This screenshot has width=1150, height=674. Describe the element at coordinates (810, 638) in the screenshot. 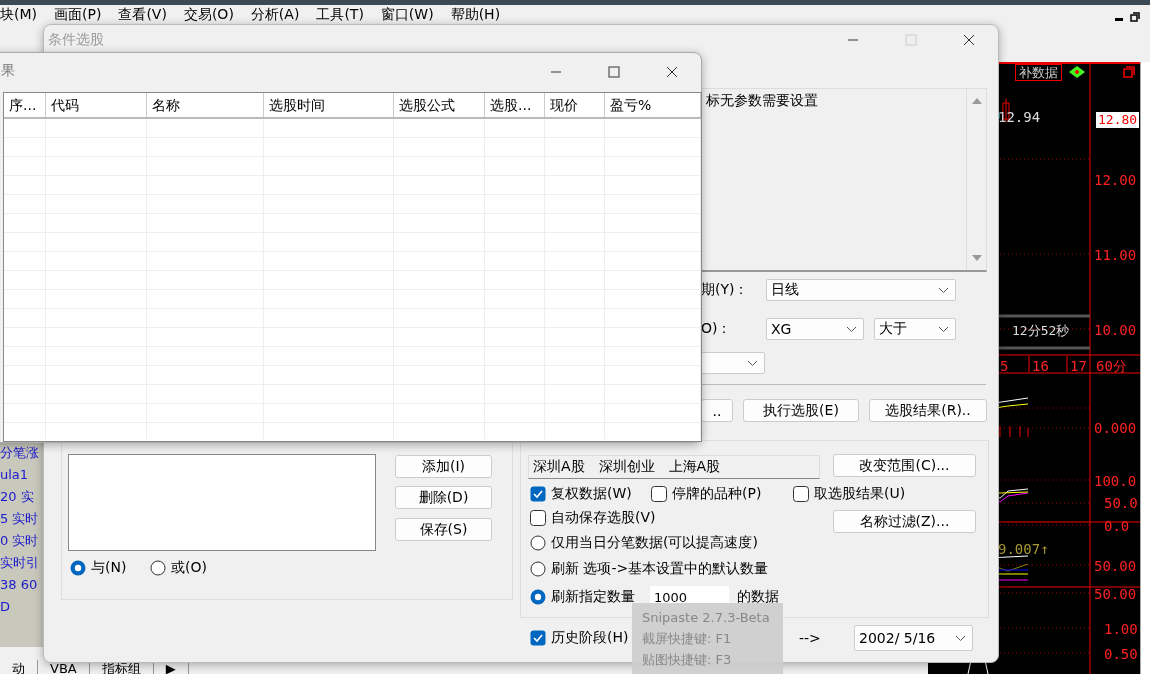

I see `arrow-label: -->` at that location.